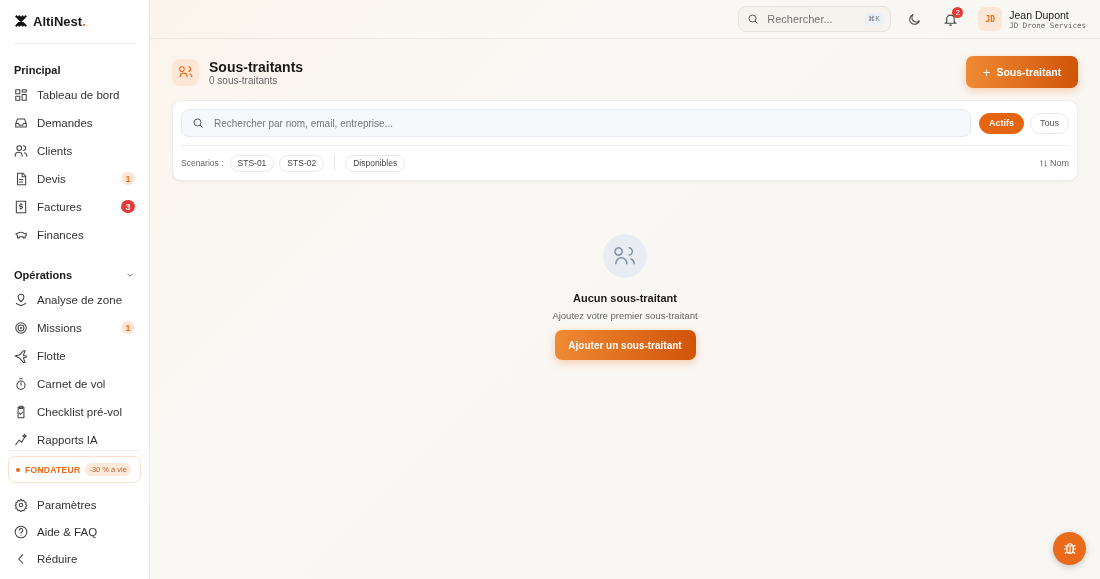 Image resolution: width=1100 pixels, height=579 pixels. I want to click on nav-item: Checklist pré-vol, so click(74, 411).